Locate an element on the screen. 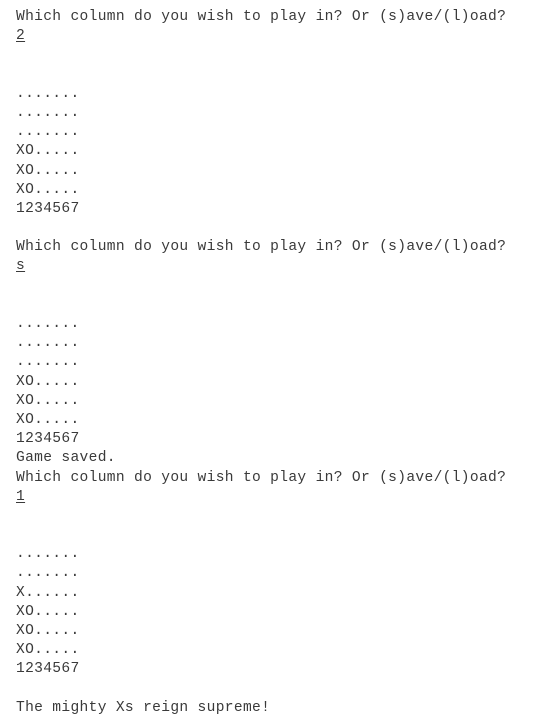 Image resolution: width=557 pixels, height=718 pixels. user-input-line: 1 is located at coordinates (286, 497).